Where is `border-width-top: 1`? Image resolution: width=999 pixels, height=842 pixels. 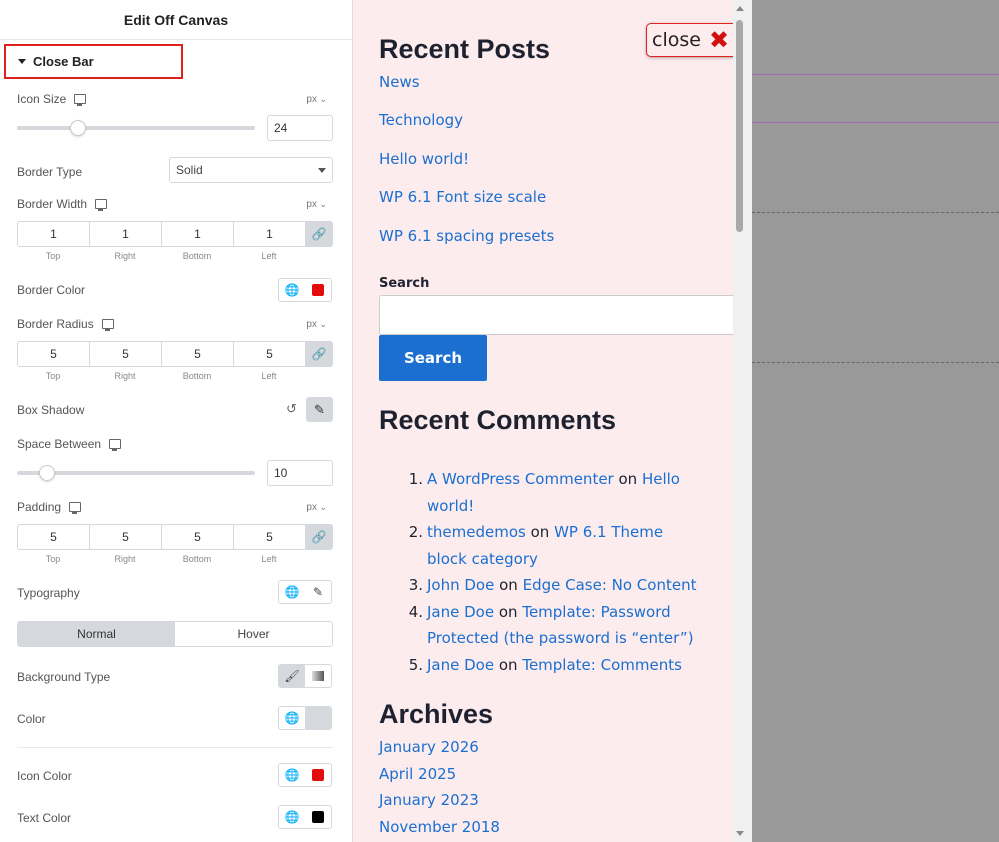 border-width-top: 1 is located at coordinates (53, 234).